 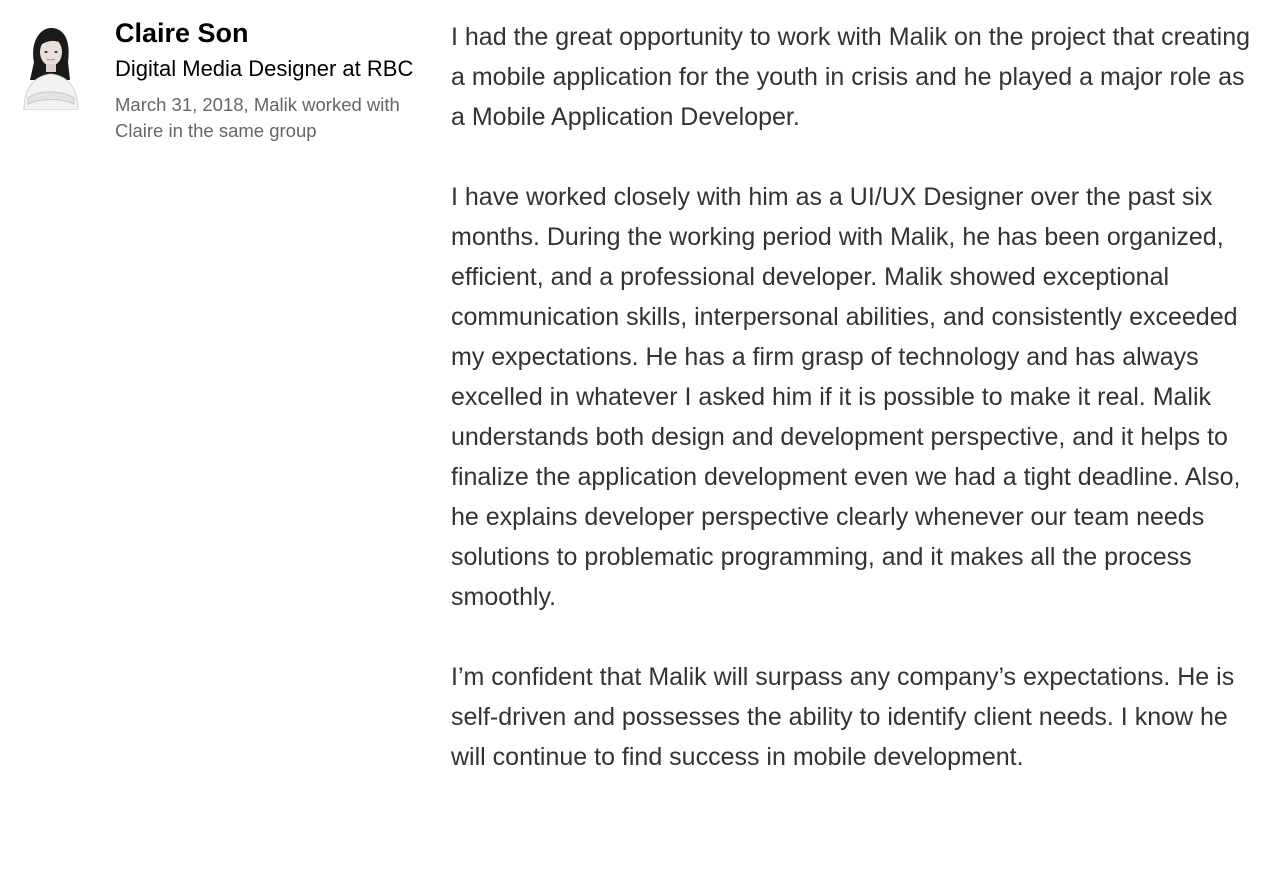 I want to click on recommender-avatar, so click(x=49, y=66).